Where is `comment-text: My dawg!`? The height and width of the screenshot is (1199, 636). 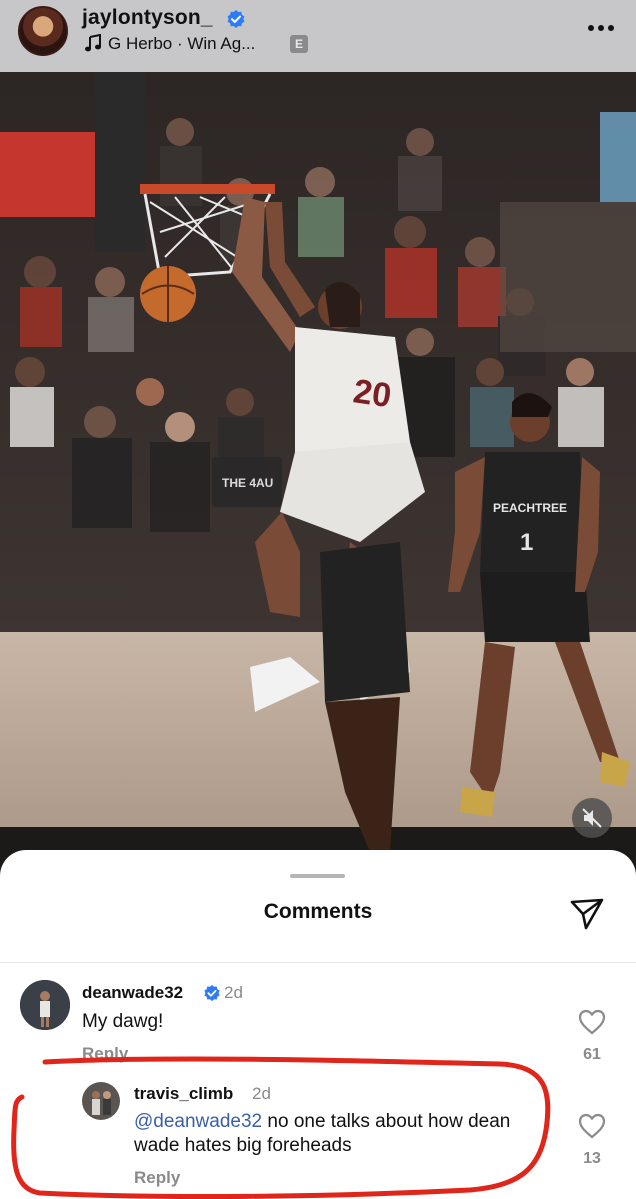
comment-text: My dawg! is located at coordinates (123, 1021).